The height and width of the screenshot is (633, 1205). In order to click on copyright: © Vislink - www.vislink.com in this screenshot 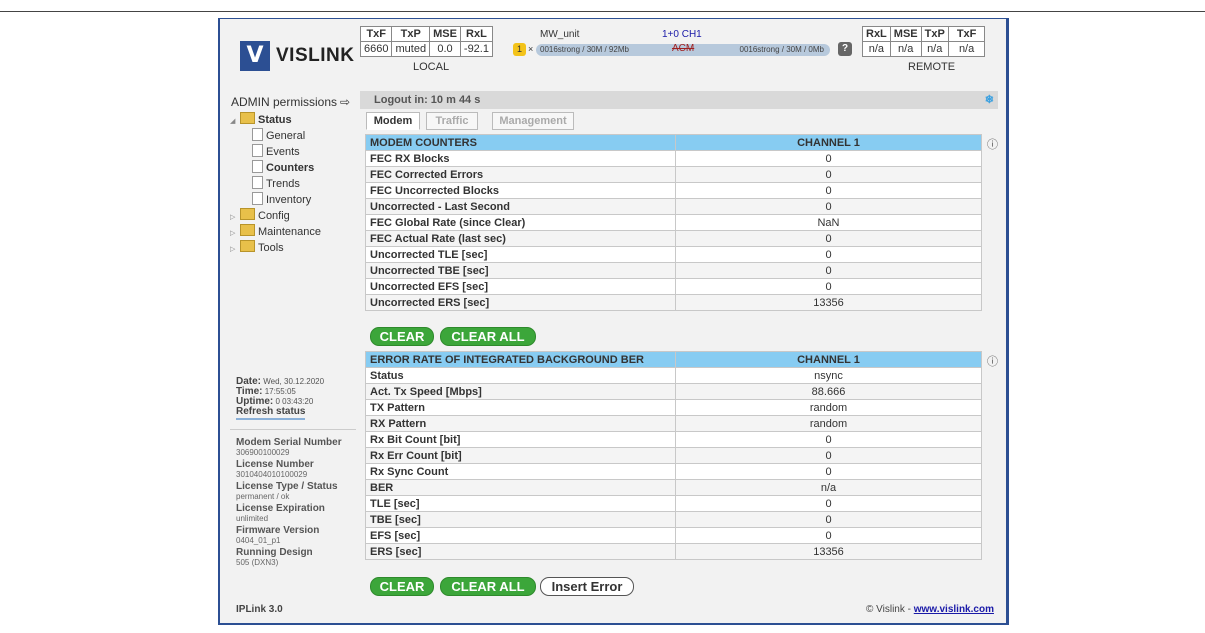, I will do `click(930, 609)`.